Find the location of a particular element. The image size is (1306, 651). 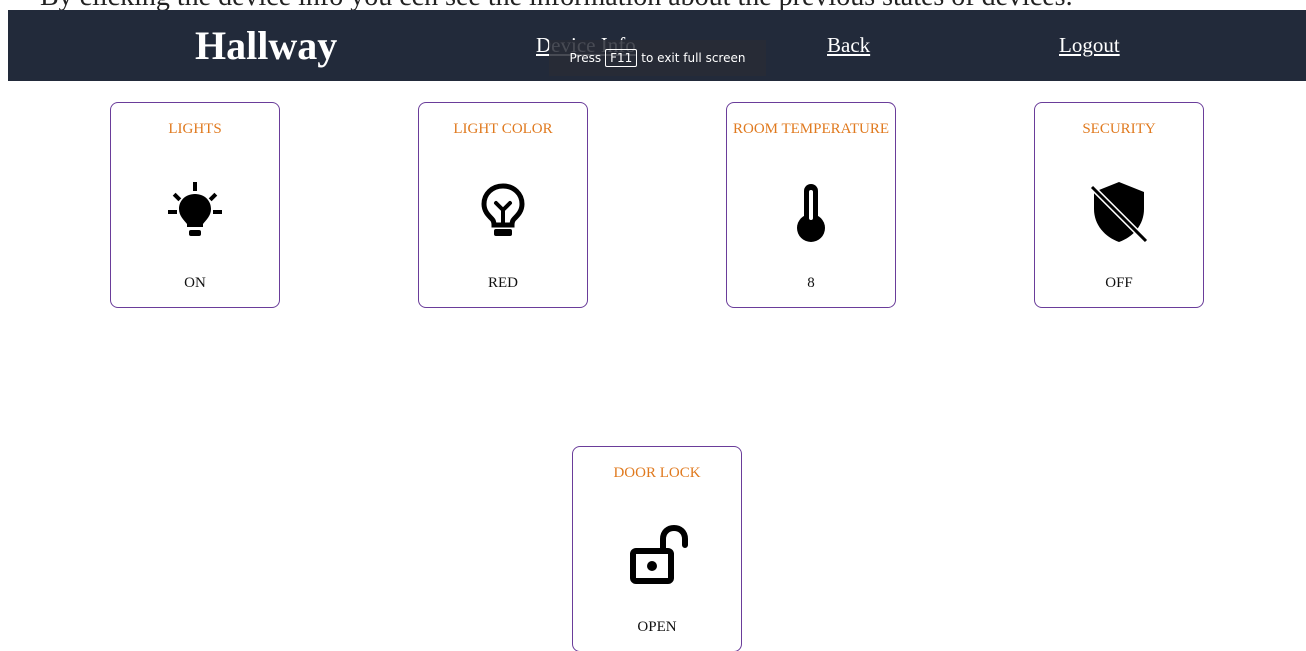

fullscreen-toast: Press F11 to exit full screen is located at coordinates (657, 58).